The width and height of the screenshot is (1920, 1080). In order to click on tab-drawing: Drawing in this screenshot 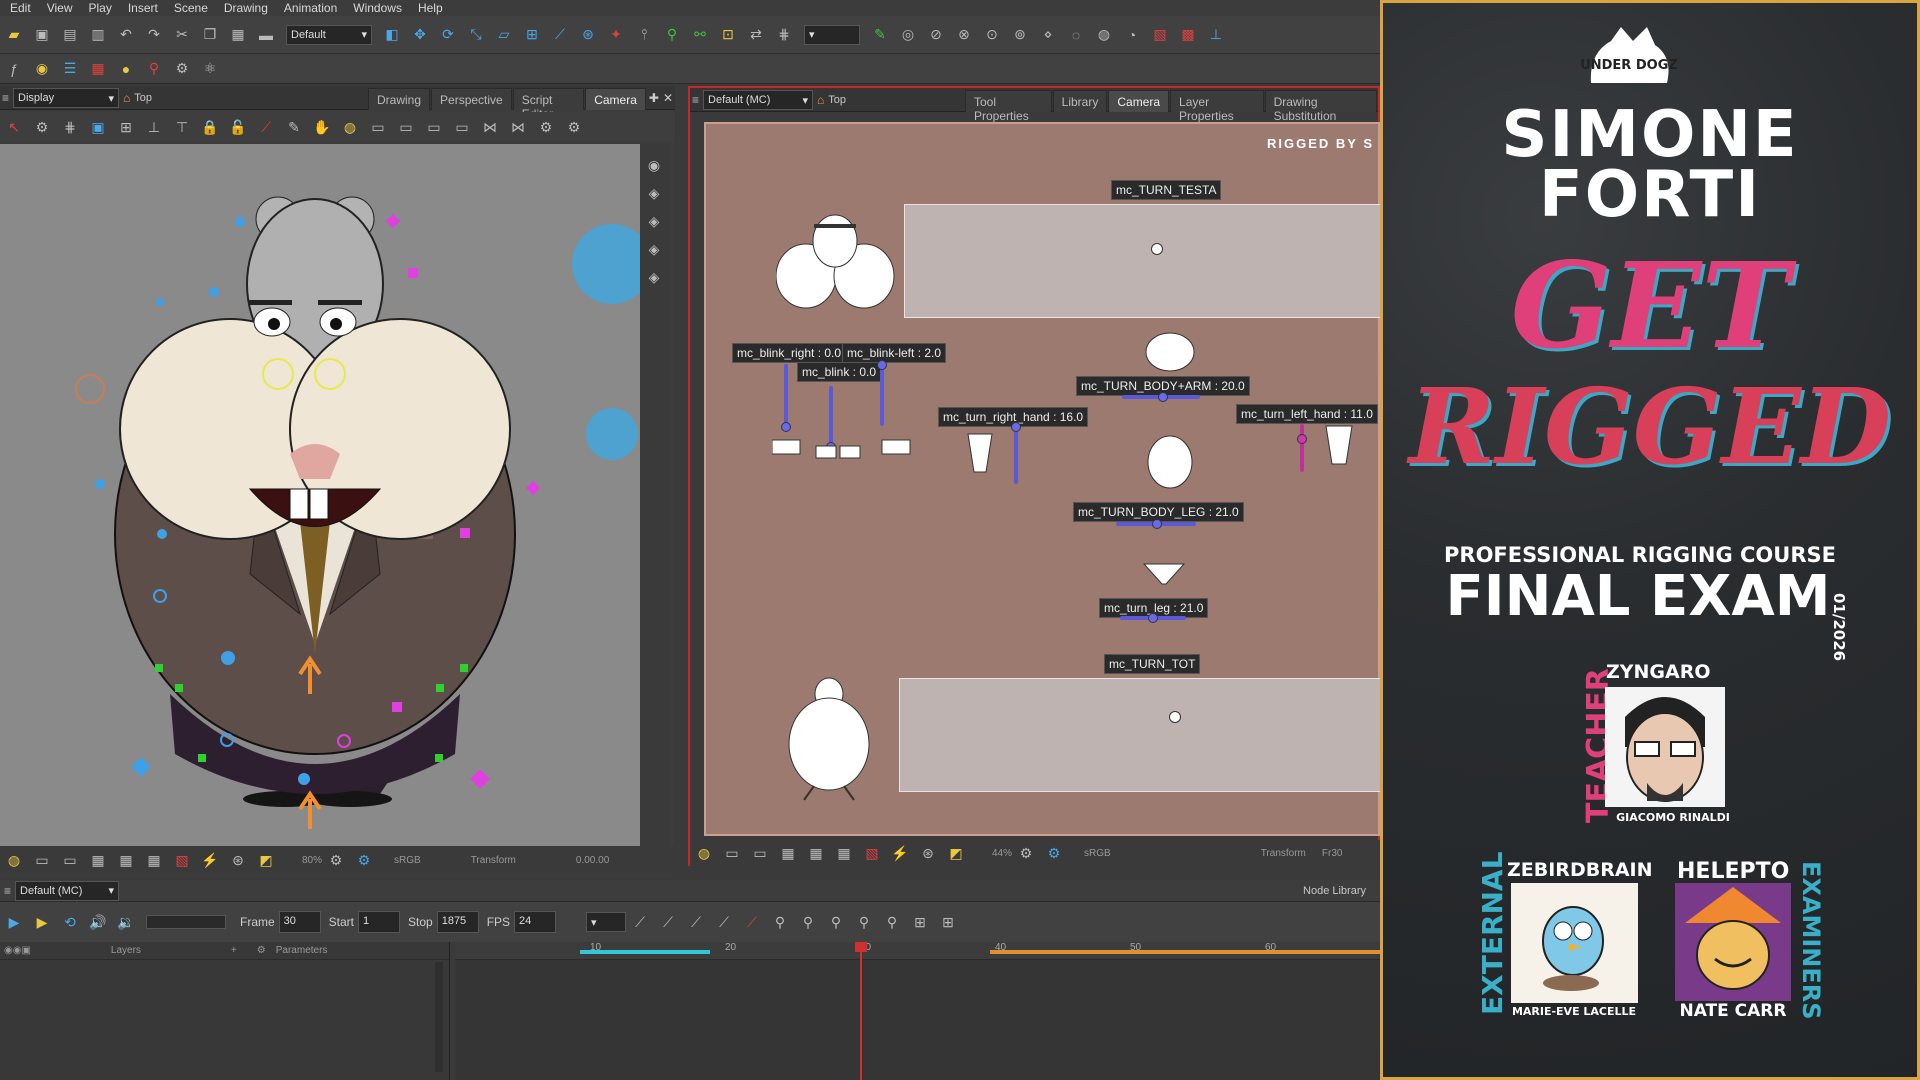, I will do `click(399, 99)`.